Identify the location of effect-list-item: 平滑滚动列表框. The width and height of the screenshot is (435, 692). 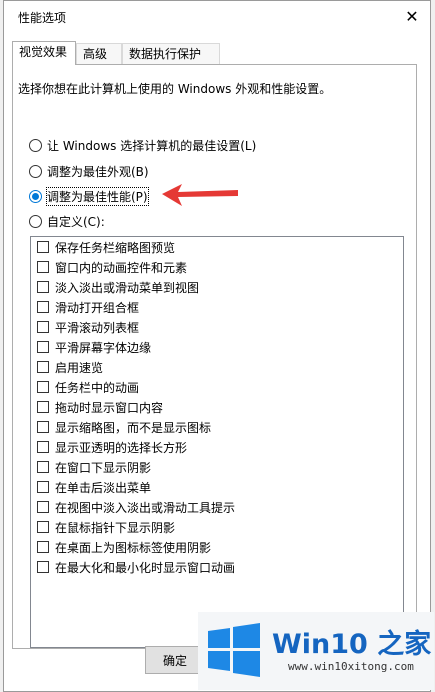
(217, 327).